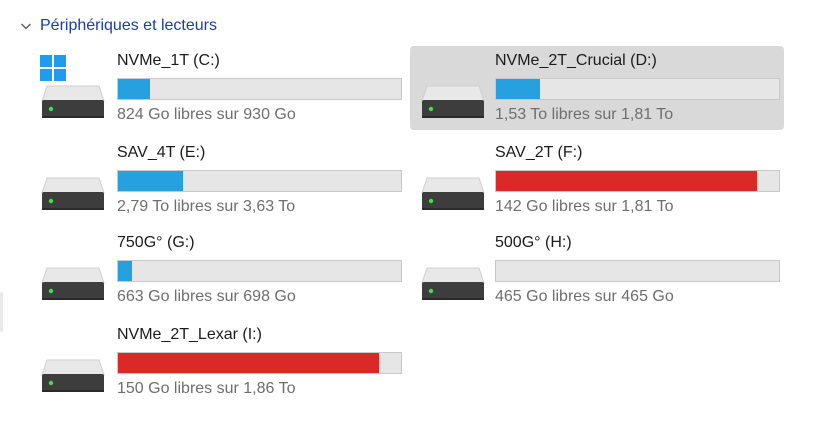 The image size is (819, 435). I want to click on scrollbar-thumb, so click(1, 312).